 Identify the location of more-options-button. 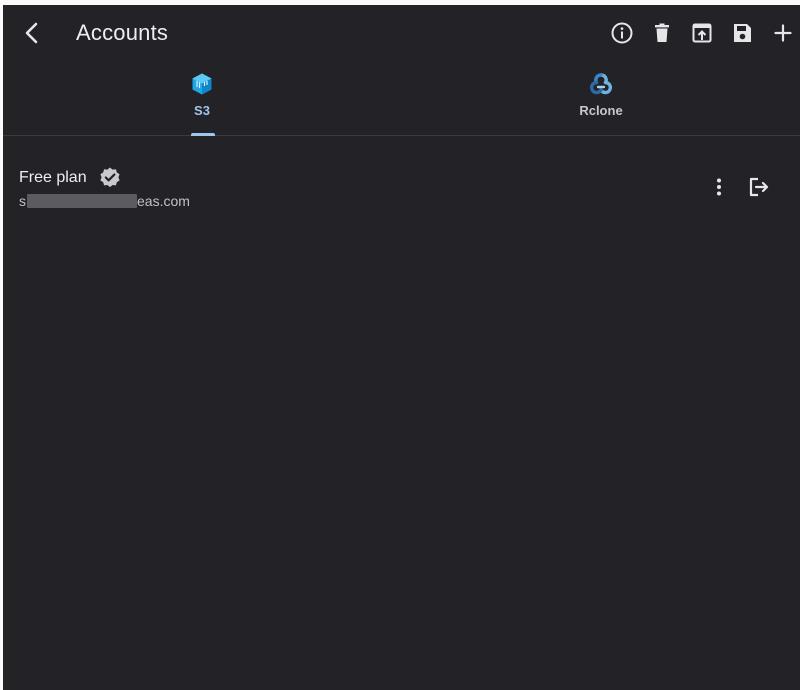
(719, 187).